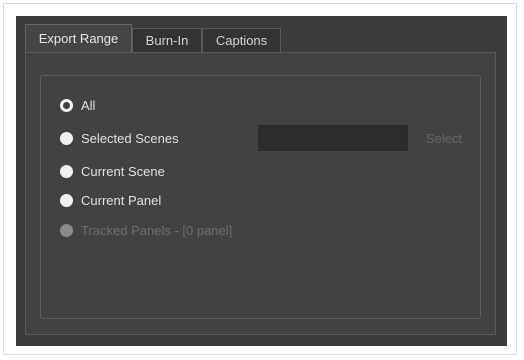  I want to click on tab-burn-in-label: Burn-In, so click(167, 40).